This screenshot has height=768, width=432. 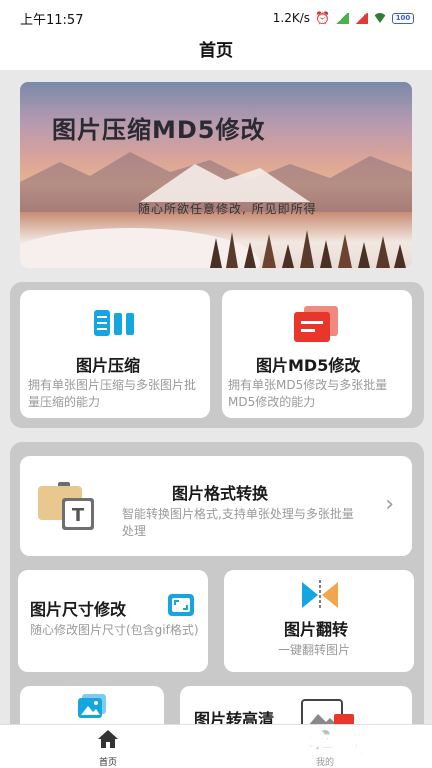 What do you see at coordinates (227, 209) in the screenshot?
I see `banner-subtitle: 随心所欲任意修改, 所见即所得` at bounding box center [227, 209].